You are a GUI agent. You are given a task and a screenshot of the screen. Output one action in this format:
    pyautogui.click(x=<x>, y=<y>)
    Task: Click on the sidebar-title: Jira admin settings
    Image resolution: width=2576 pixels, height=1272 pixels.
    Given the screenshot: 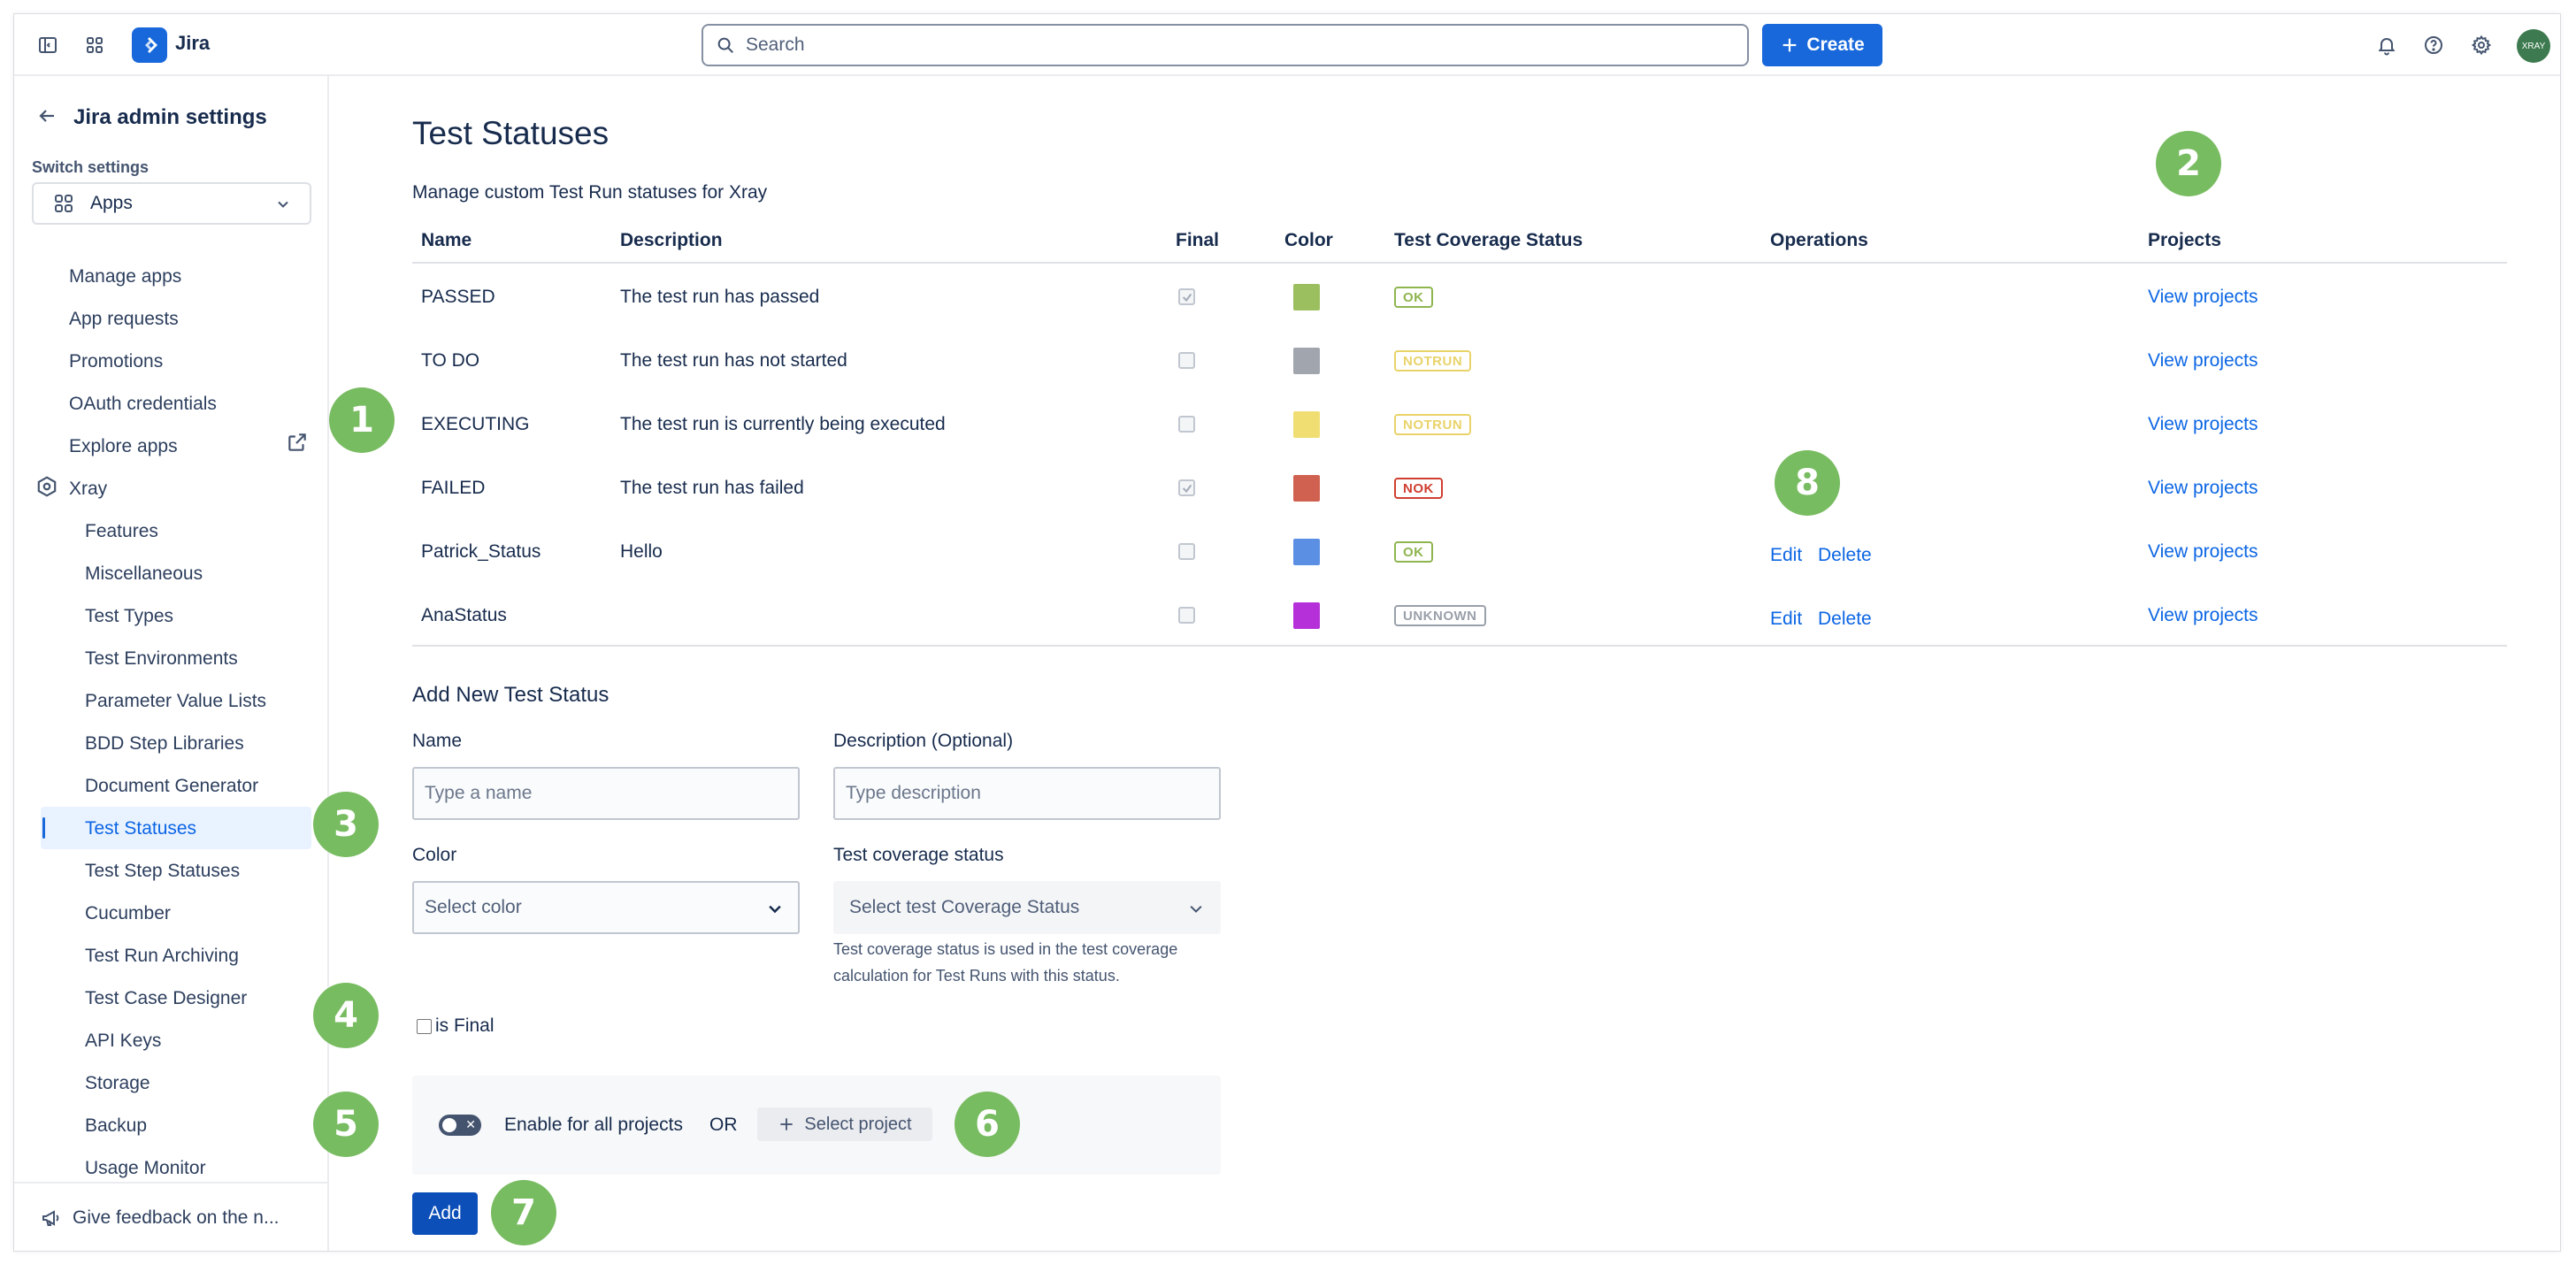 What is the action you would take?
    pyautogui.click(x=170, y=117)
    